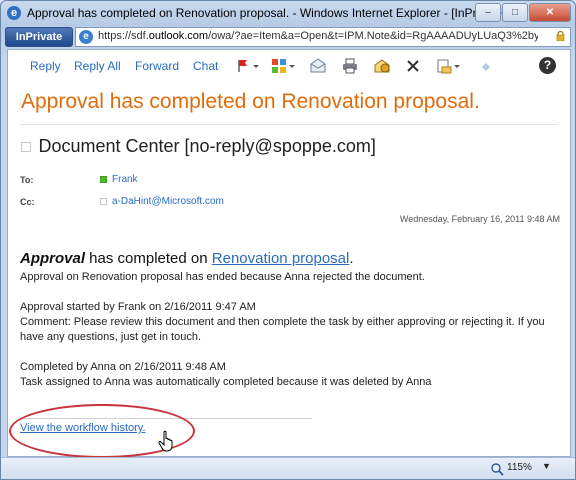 The image size is (576, 480). Describe the element at coordinates (479, 219) in the screenshot. I see `sent-date: Wednesday, February 16, 2011 9:48 AM` at that location.